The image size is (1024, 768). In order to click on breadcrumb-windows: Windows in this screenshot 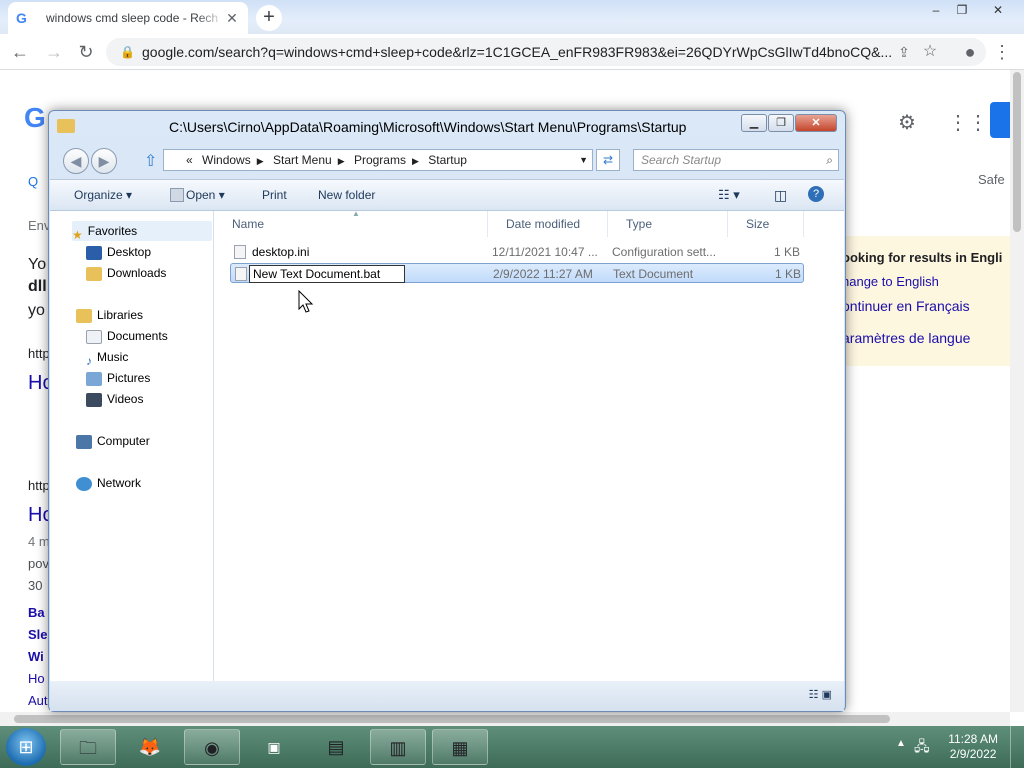, I will do `click(226, 160)`.